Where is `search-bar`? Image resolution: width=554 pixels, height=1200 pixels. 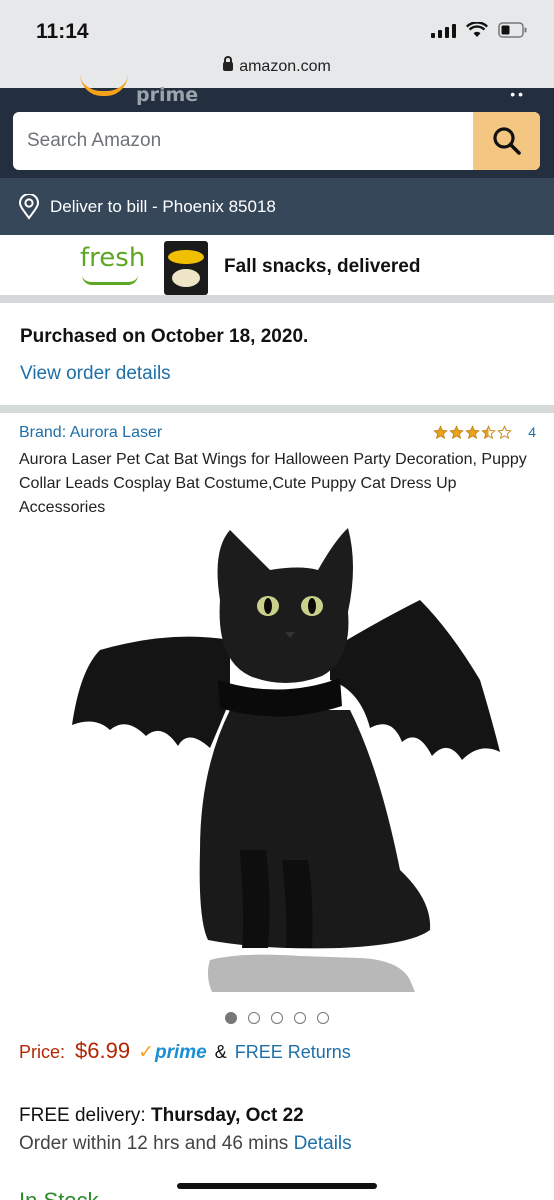 search-bar is located at coordinates (276, 141).